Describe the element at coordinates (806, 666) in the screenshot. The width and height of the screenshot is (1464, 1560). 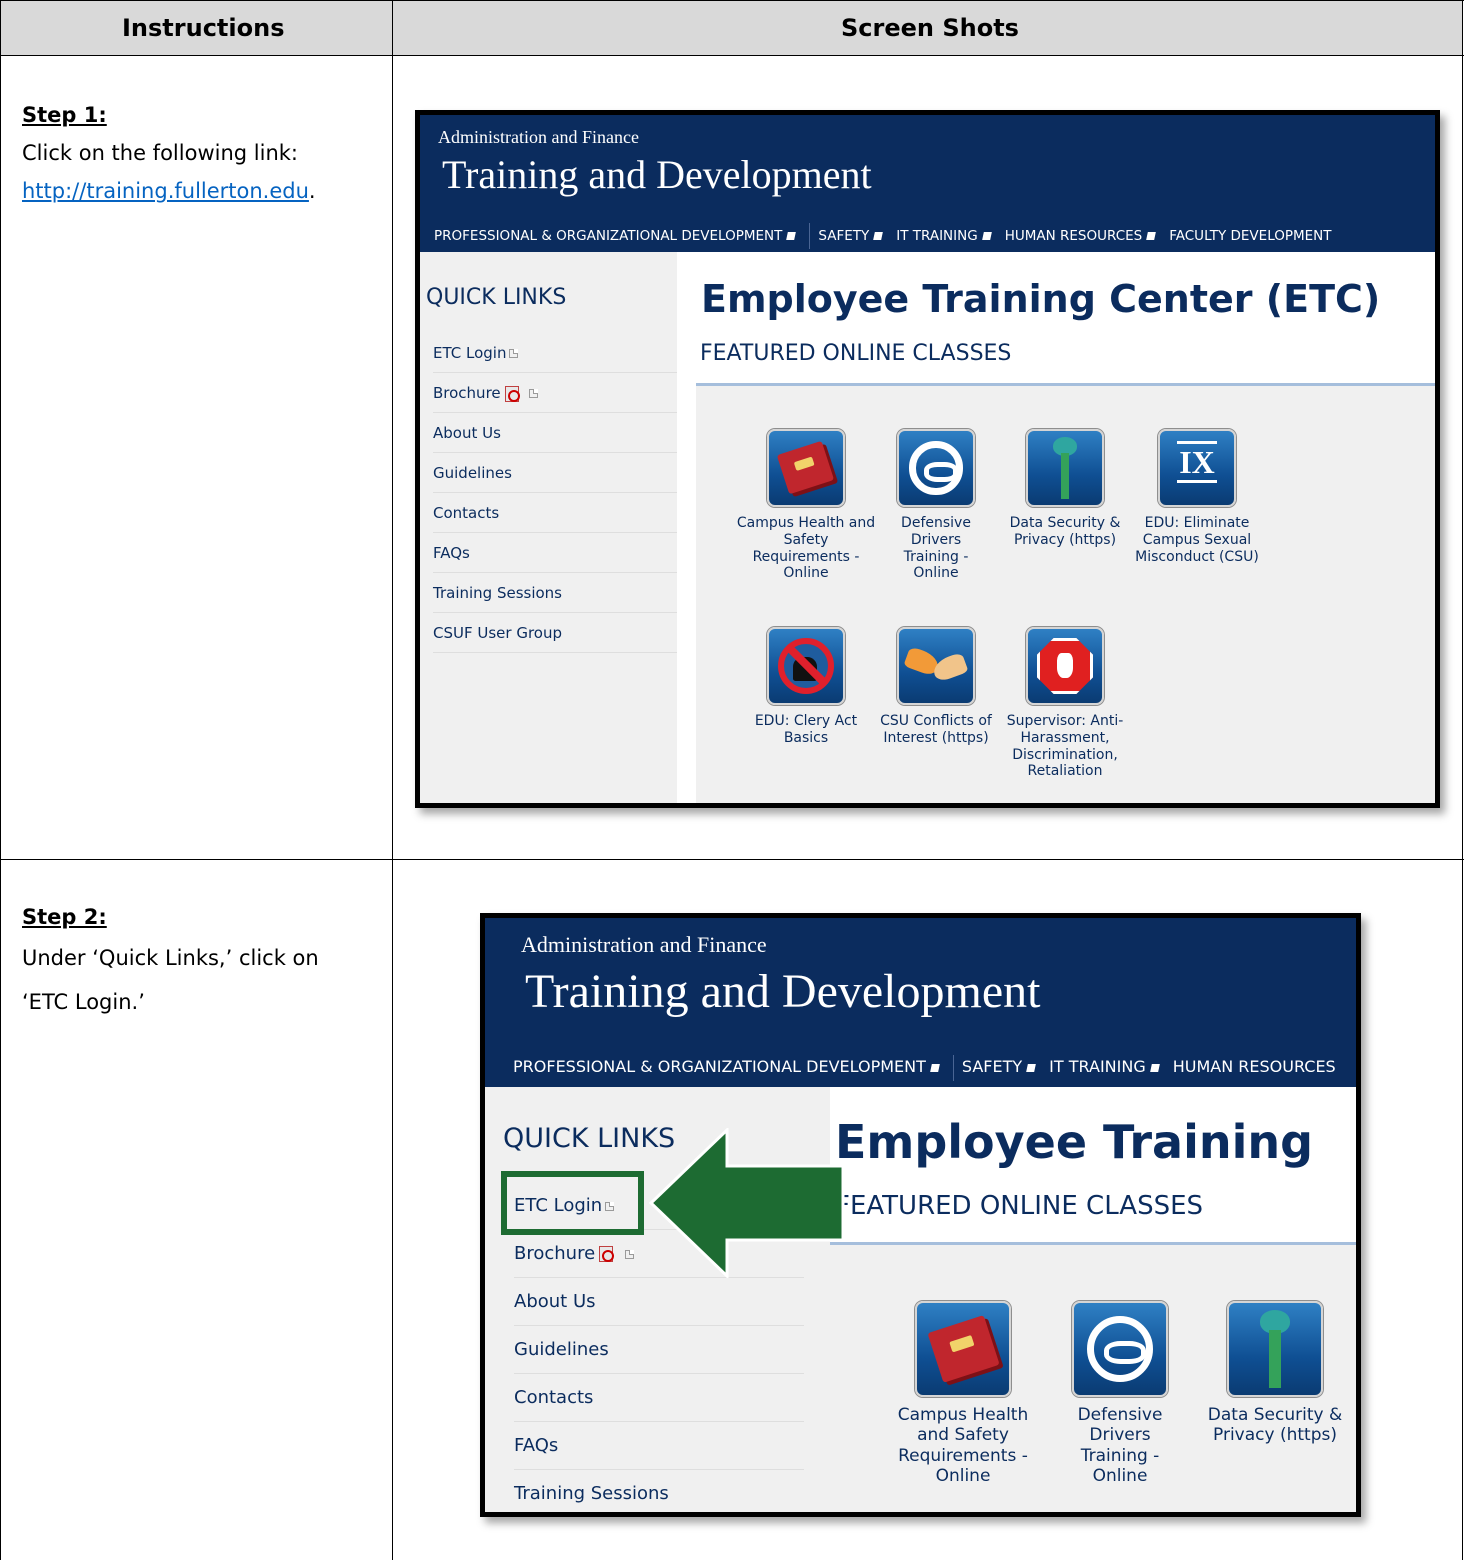
I see `clery-icon` at that location.